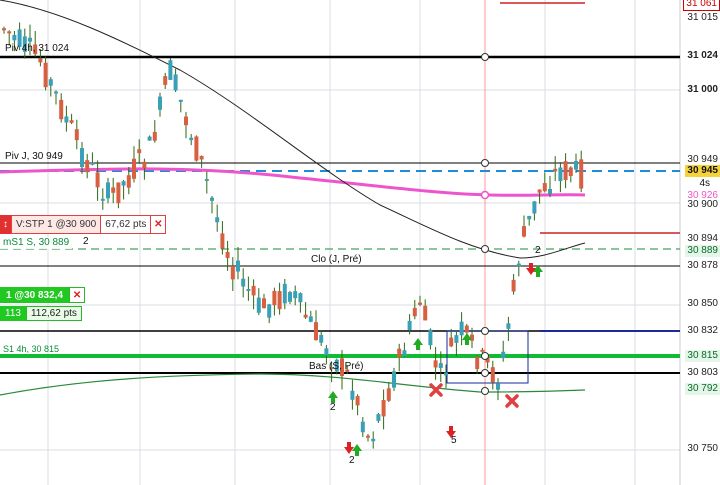  I want to click on sort-arrows-icon: ↕, so click(5, 224).